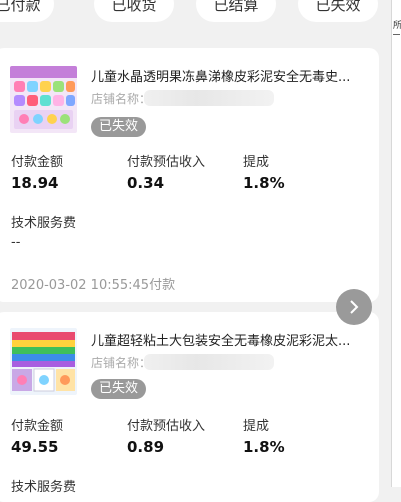 Image resolution: width=401 pixels, height=502 pixels. What do you see at coordinates (146, 447) in the screenshot?
I see `est-income-value: 0.89` at bounding box center [146, 447].